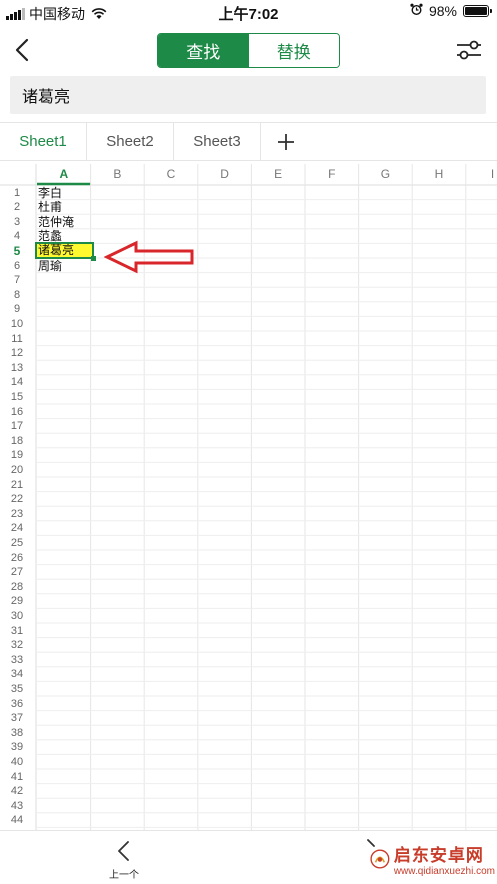 Image resolution: width=497 pixels, height=884 pixels. I want to click on row-header-25: 25, so click(17, 543).